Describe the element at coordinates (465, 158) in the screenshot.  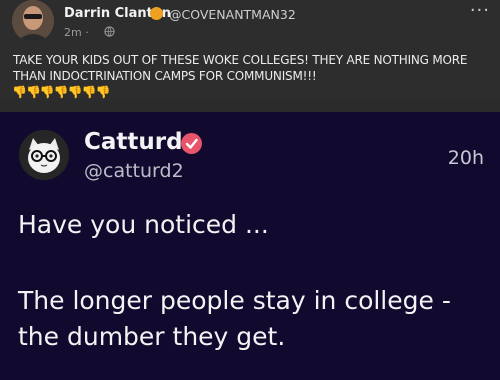
I see `tweet-timestamp: 20h` at that location.